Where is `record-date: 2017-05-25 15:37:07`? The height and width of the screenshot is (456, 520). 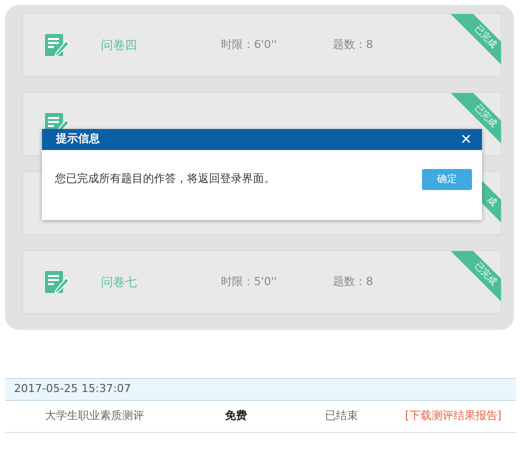 record-date: 2017-05-25 15:37:07 is located at coordinates (260, 389).